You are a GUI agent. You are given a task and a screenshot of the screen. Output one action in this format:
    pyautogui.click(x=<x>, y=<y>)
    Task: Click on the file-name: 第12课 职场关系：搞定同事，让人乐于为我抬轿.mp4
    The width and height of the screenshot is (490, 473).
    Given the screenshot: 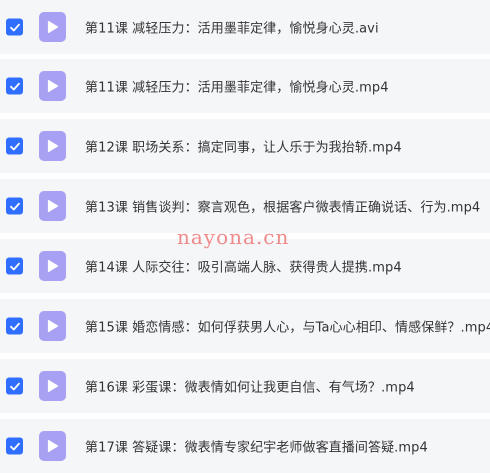 What is the action you would take?
    pyautogui.click(x=243, y=146)
    